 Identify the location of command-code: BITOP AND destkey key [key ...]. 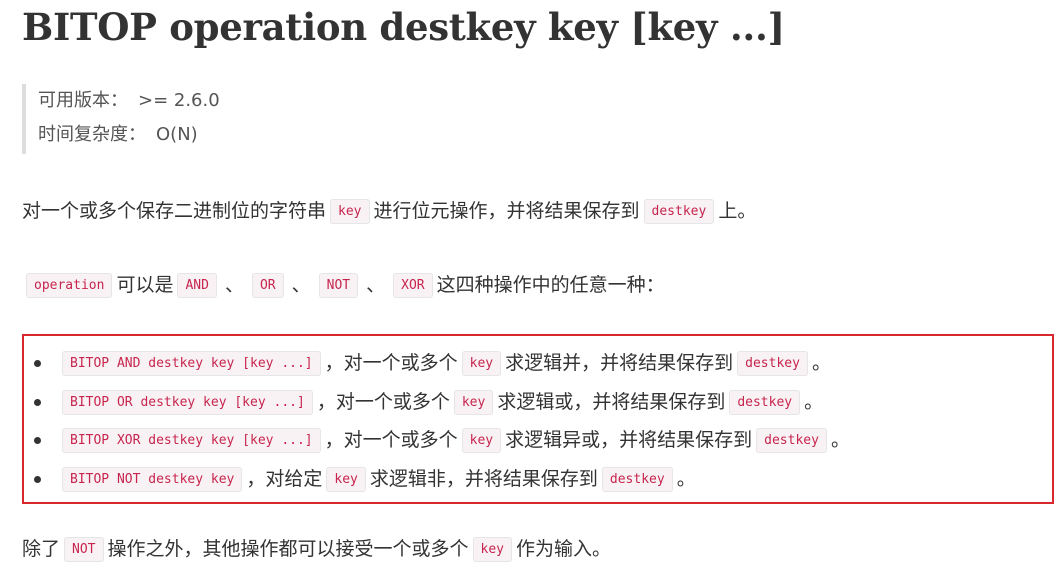
(191, 363).